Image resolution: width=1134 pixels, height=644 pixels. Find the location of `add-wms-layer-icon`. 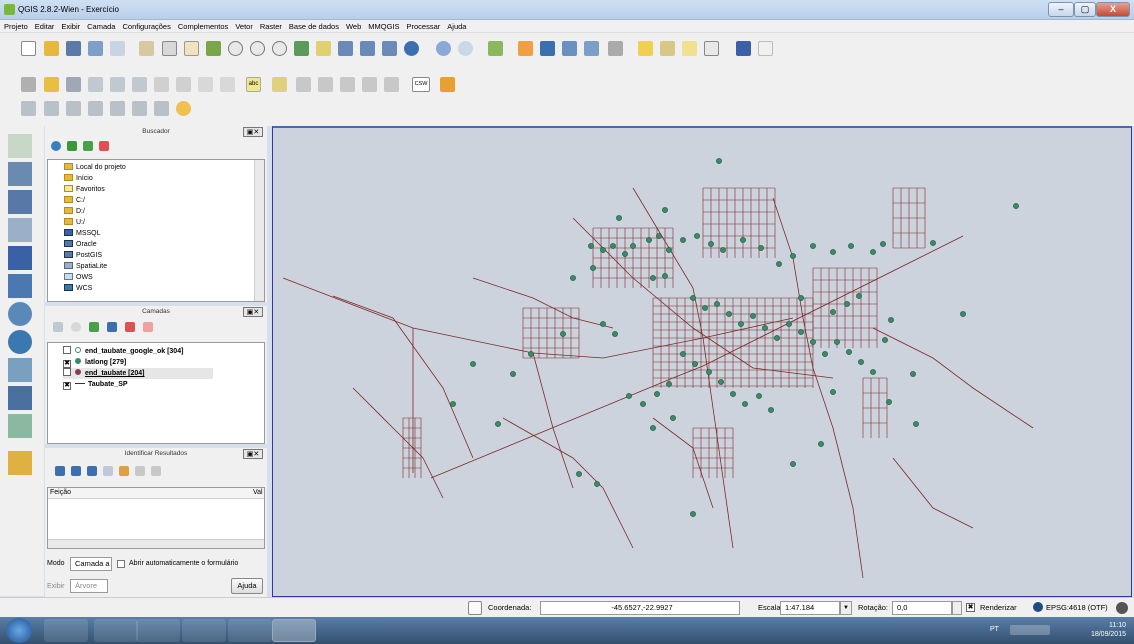

add-wms-layer-icon is located at coordinates (20, 314).